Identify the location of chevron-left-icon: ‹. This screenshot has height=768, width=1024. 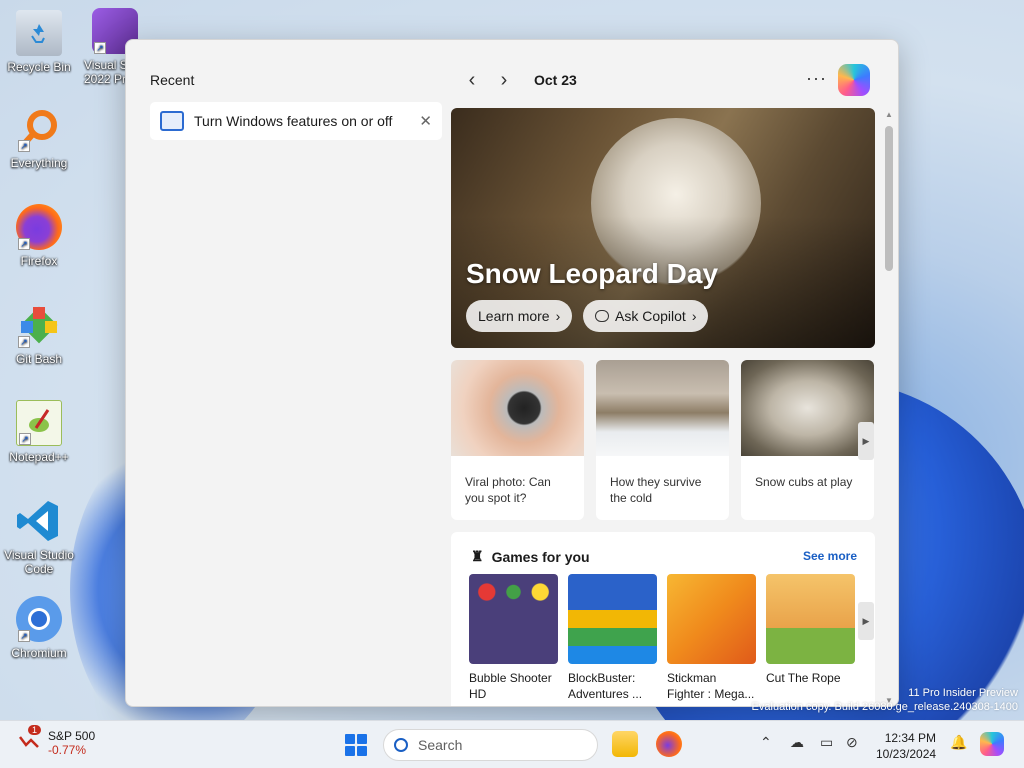
(472, 80).